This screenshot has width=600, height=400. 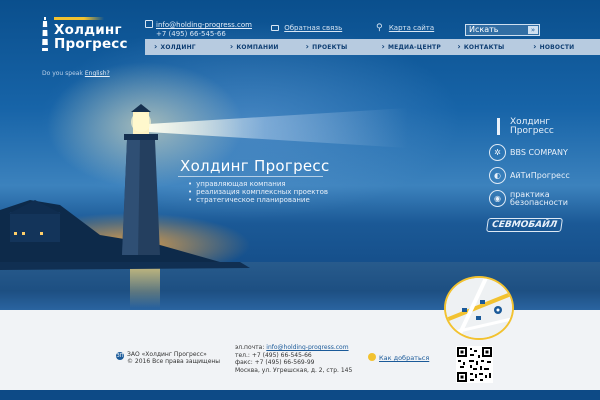 What do you see at coordinates (497, 152) in the screenshot?
I see `bbs-globe-icon: ✲` at bounding box center [497, 152].